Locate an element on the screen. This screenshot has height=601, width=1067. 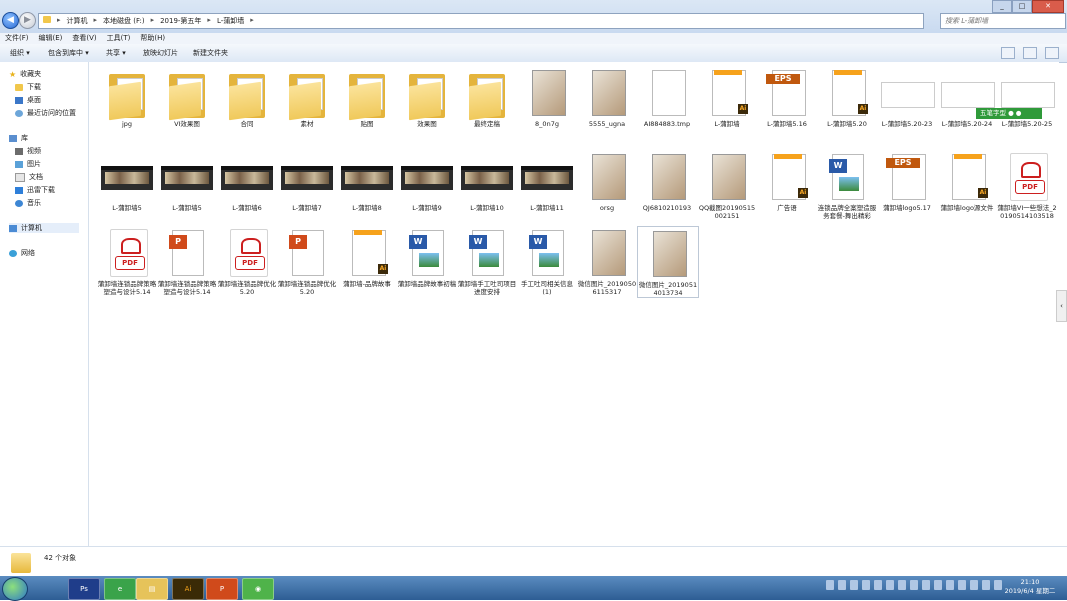
sidebar-item-music: 音乐 is located at coordinates (28, 203).